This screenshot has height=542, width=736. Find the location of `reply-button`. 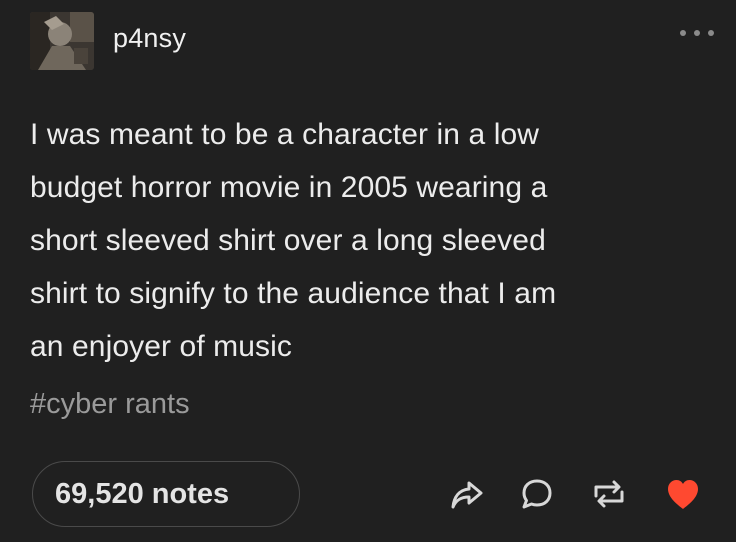

reply-button is located at coordinates (537, 494).